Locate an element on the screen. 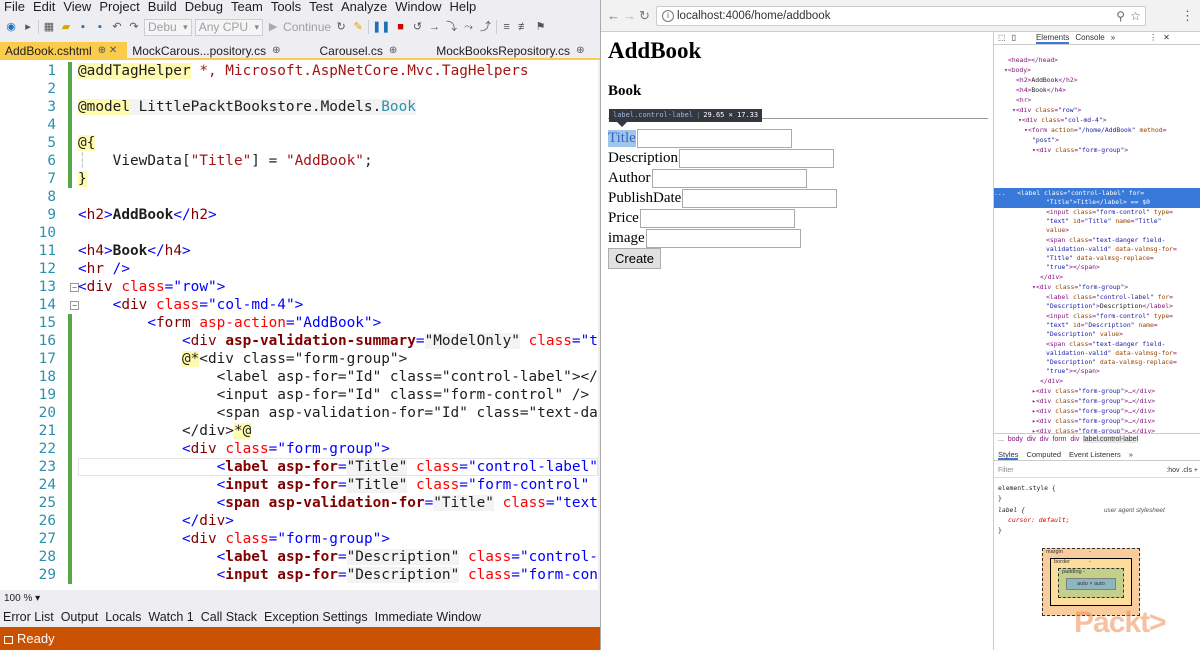  breadcrumb-item: form is located at coordinates (1060, 439).